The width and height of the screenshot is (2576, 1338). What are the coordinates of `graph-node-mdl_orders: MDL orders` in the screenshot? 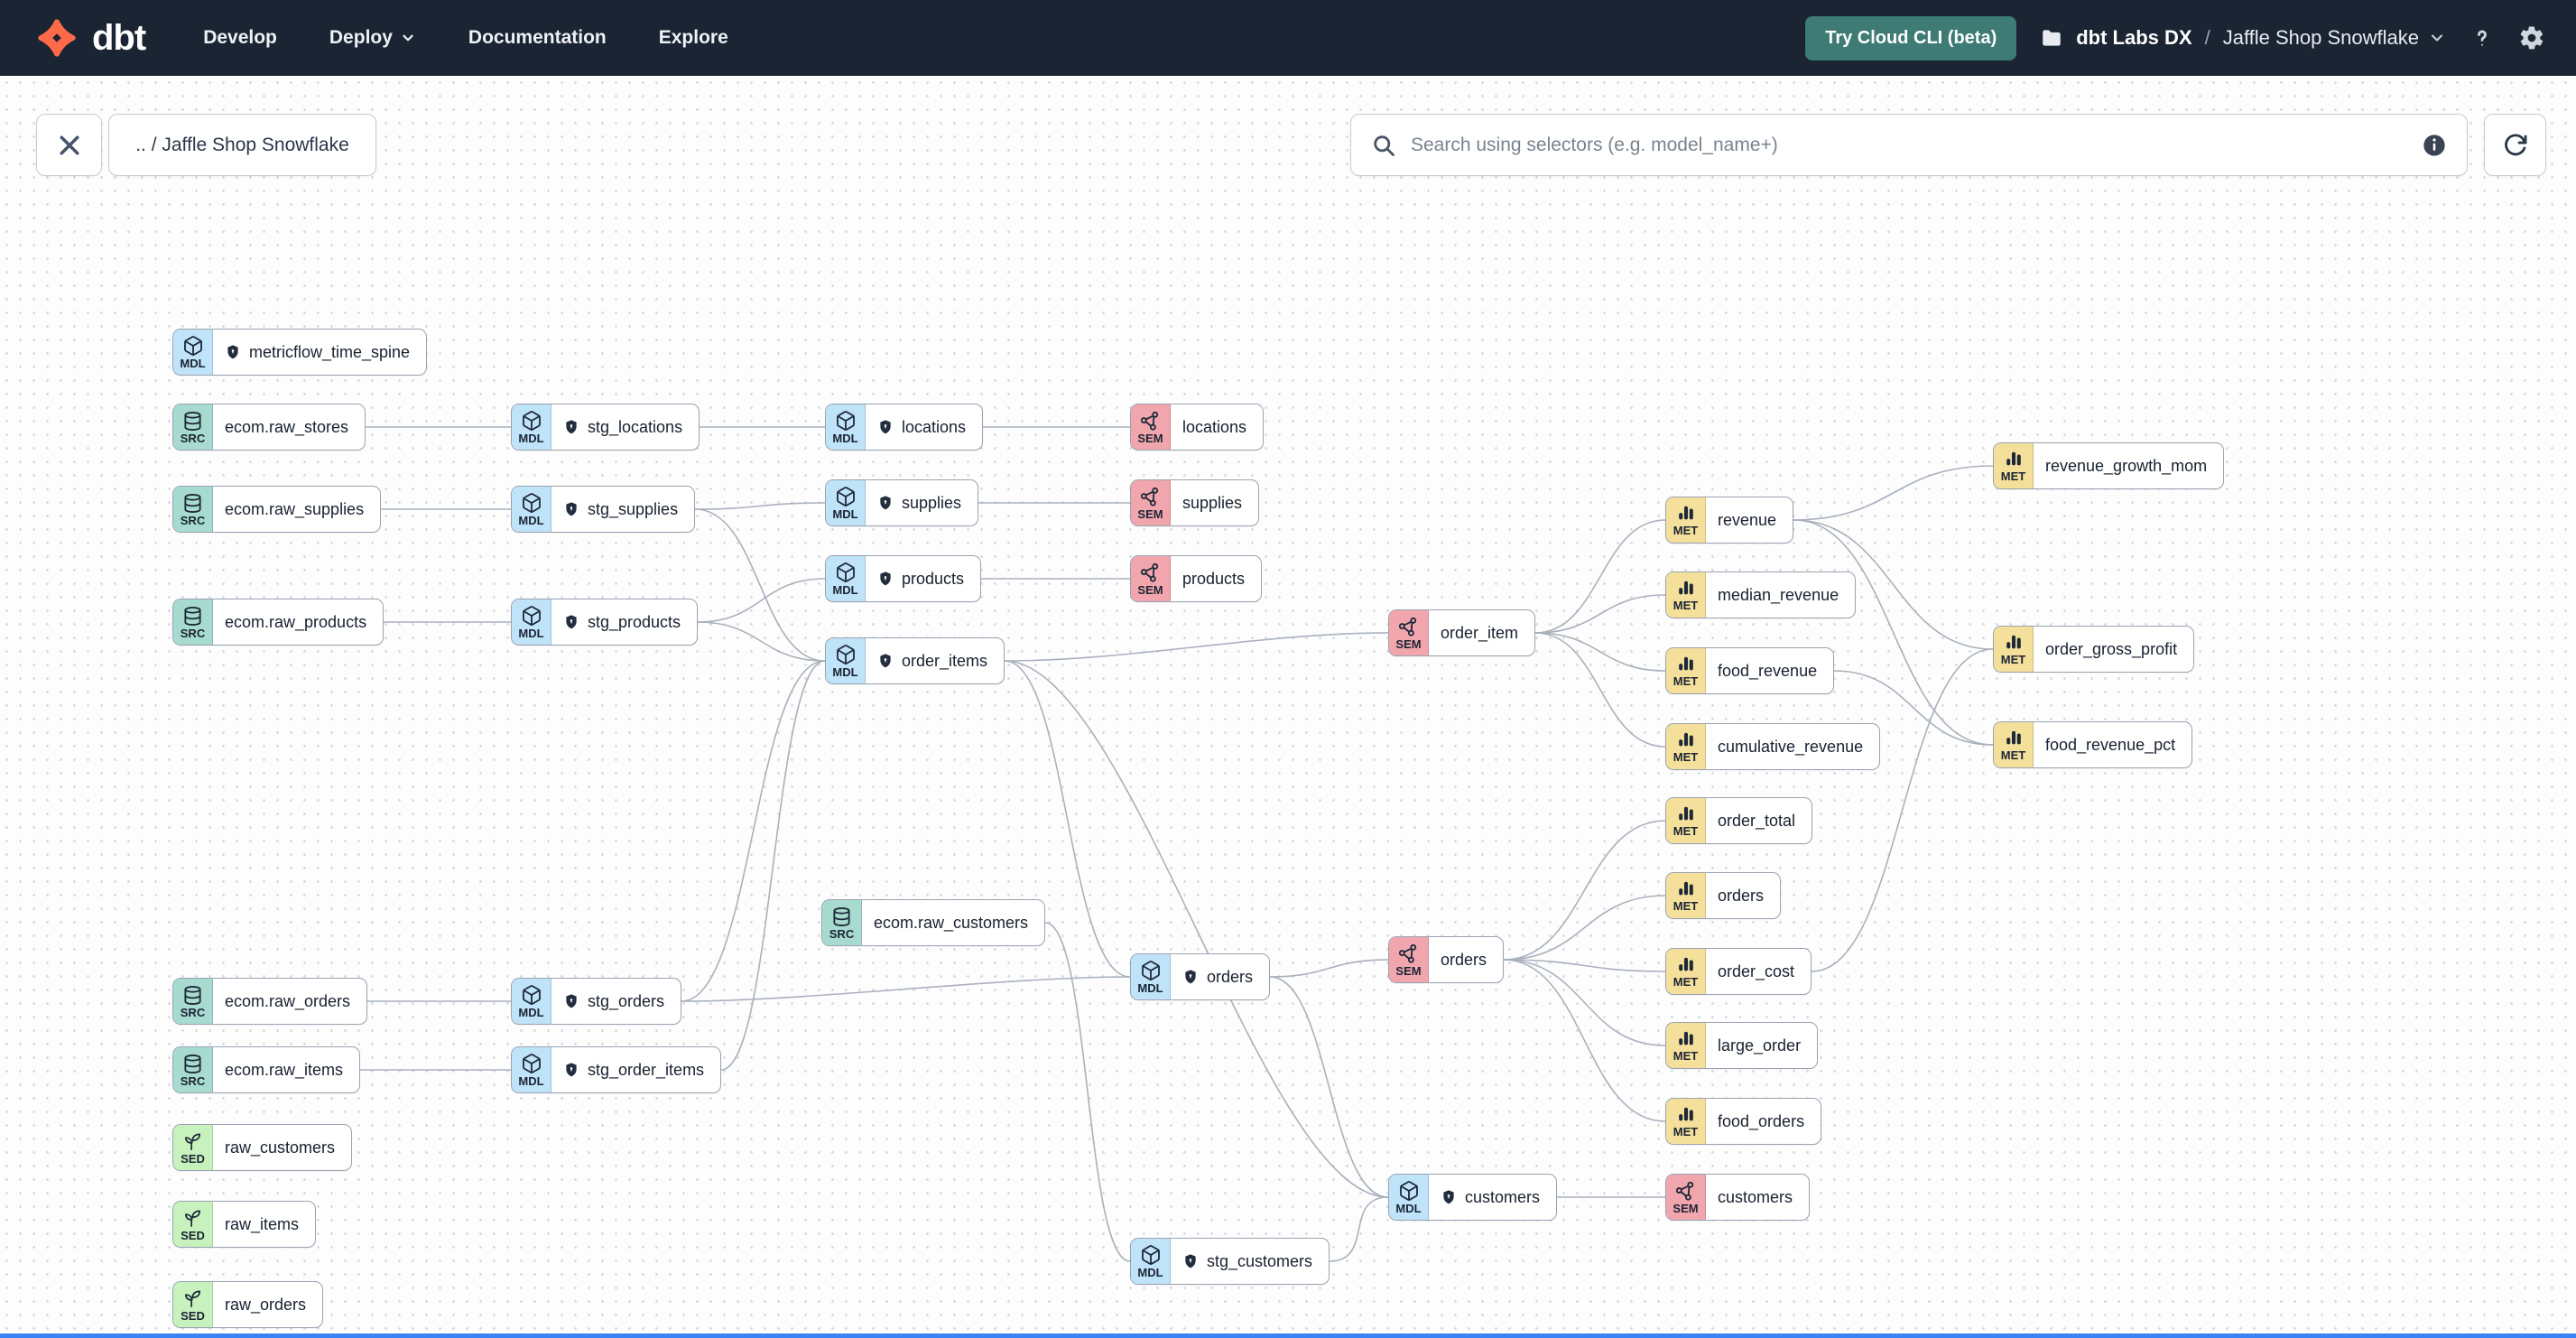 It's located at (1200, 976).